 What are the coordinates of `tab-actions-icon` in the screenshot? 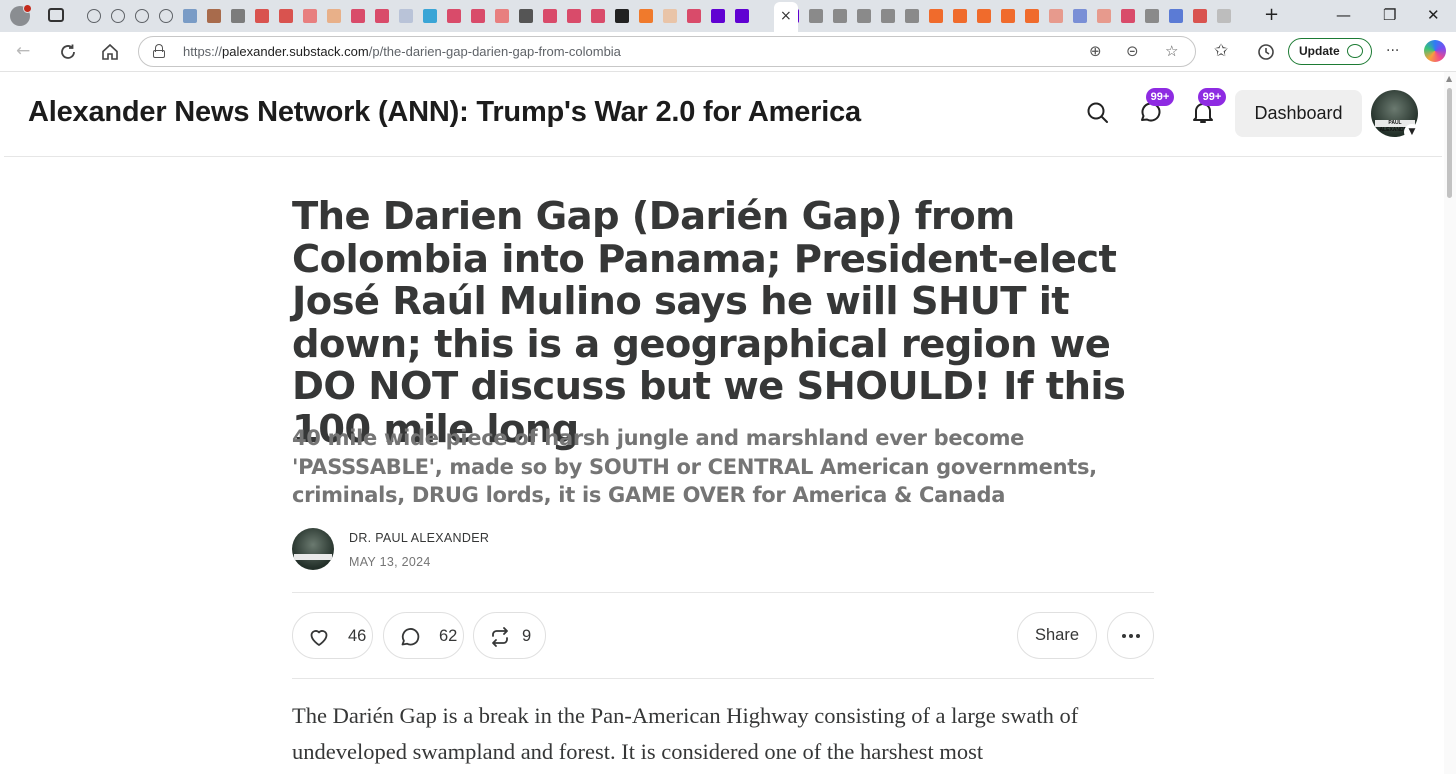 It's located at (56, 15).